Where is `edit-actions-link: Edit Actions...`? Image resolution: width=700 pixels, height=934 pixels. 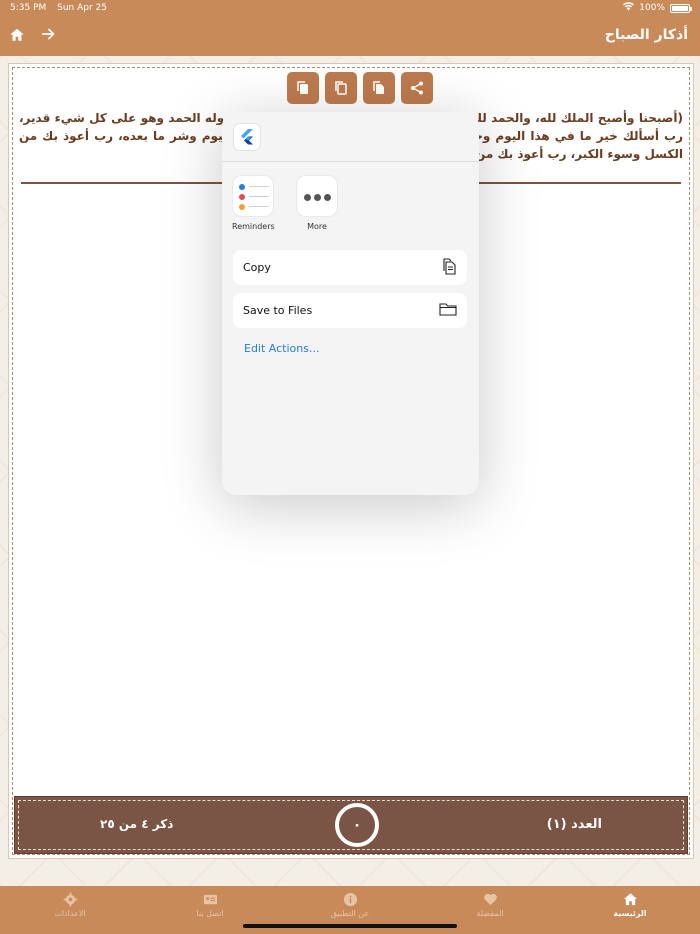
edit-actions-link: Edit Actions... is located at coordinates (281, 348).